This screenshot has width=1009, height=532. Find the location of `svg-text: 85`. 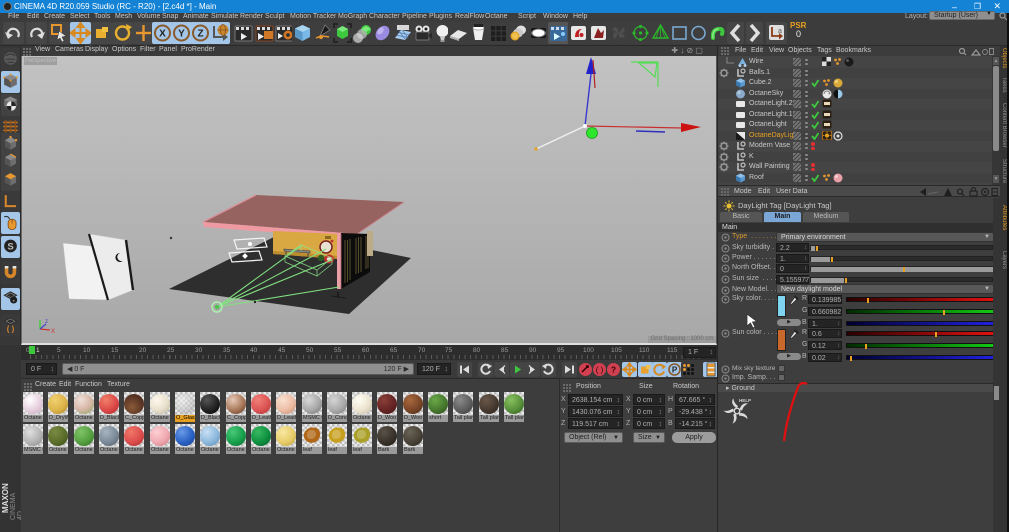

svg-text: 85 is located at coordinates (505, 350).